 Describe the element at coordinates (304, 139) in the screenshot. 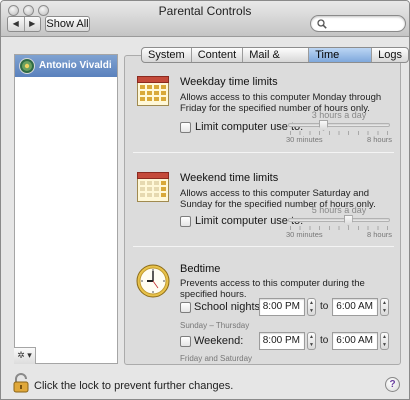

I see `weekday-slider-min: 30 minutes` at that location.